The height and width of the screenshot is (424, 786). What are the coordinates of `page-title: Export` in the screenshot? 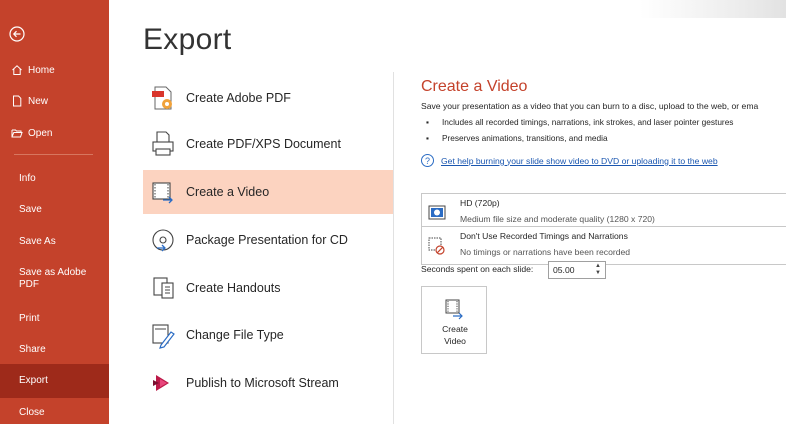 It's located at (187, 39).